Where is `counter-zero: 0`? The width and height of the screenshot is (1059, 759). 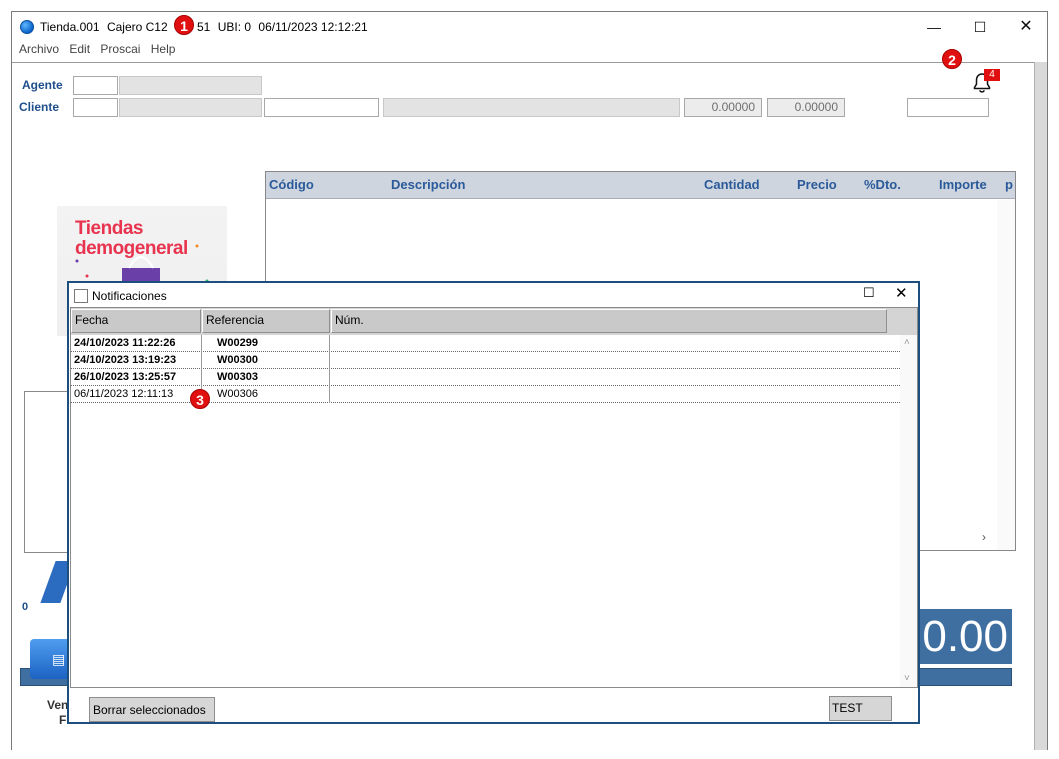 counter-zero: 0 is located at coordinates (25, 607).